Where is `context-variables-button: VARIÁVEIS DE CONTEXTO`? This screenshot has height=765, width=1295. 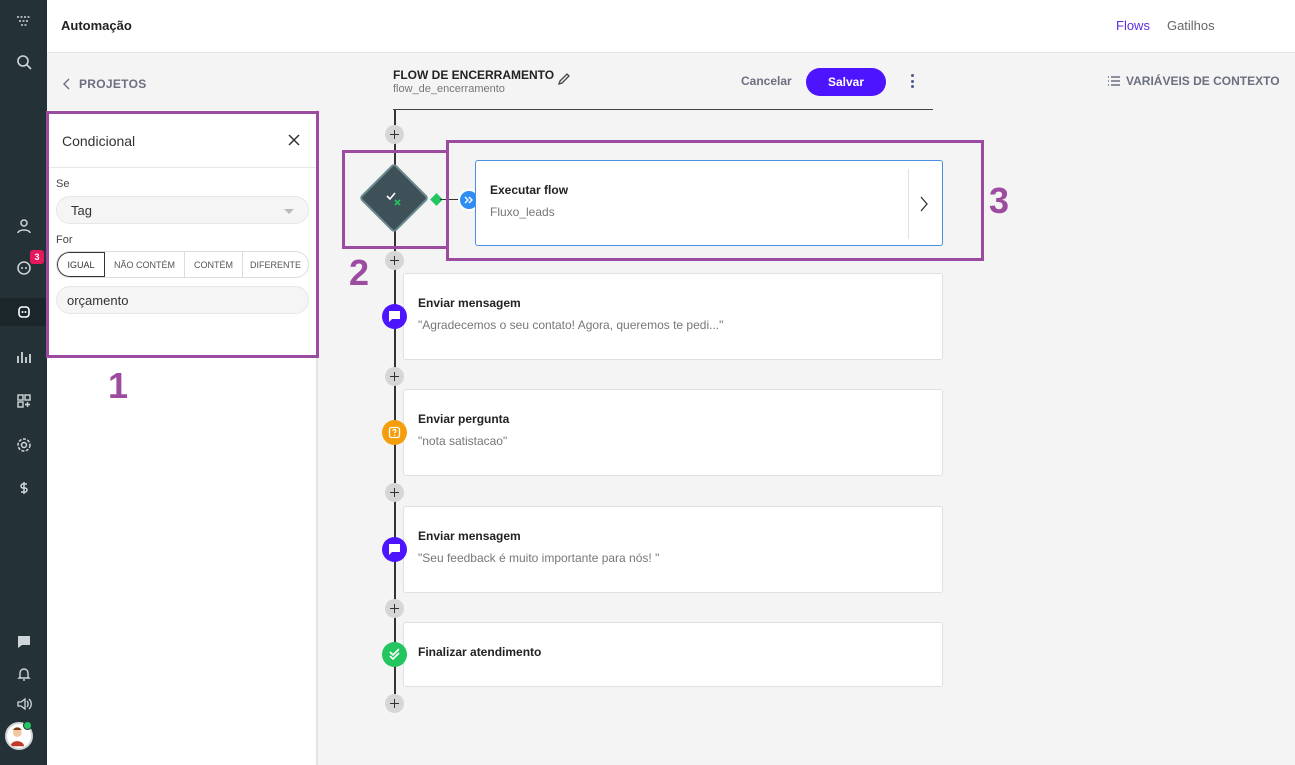
context-variables-button: VARIÁVEIS DE CONTEXTO is located at coordinates (1193, 81).